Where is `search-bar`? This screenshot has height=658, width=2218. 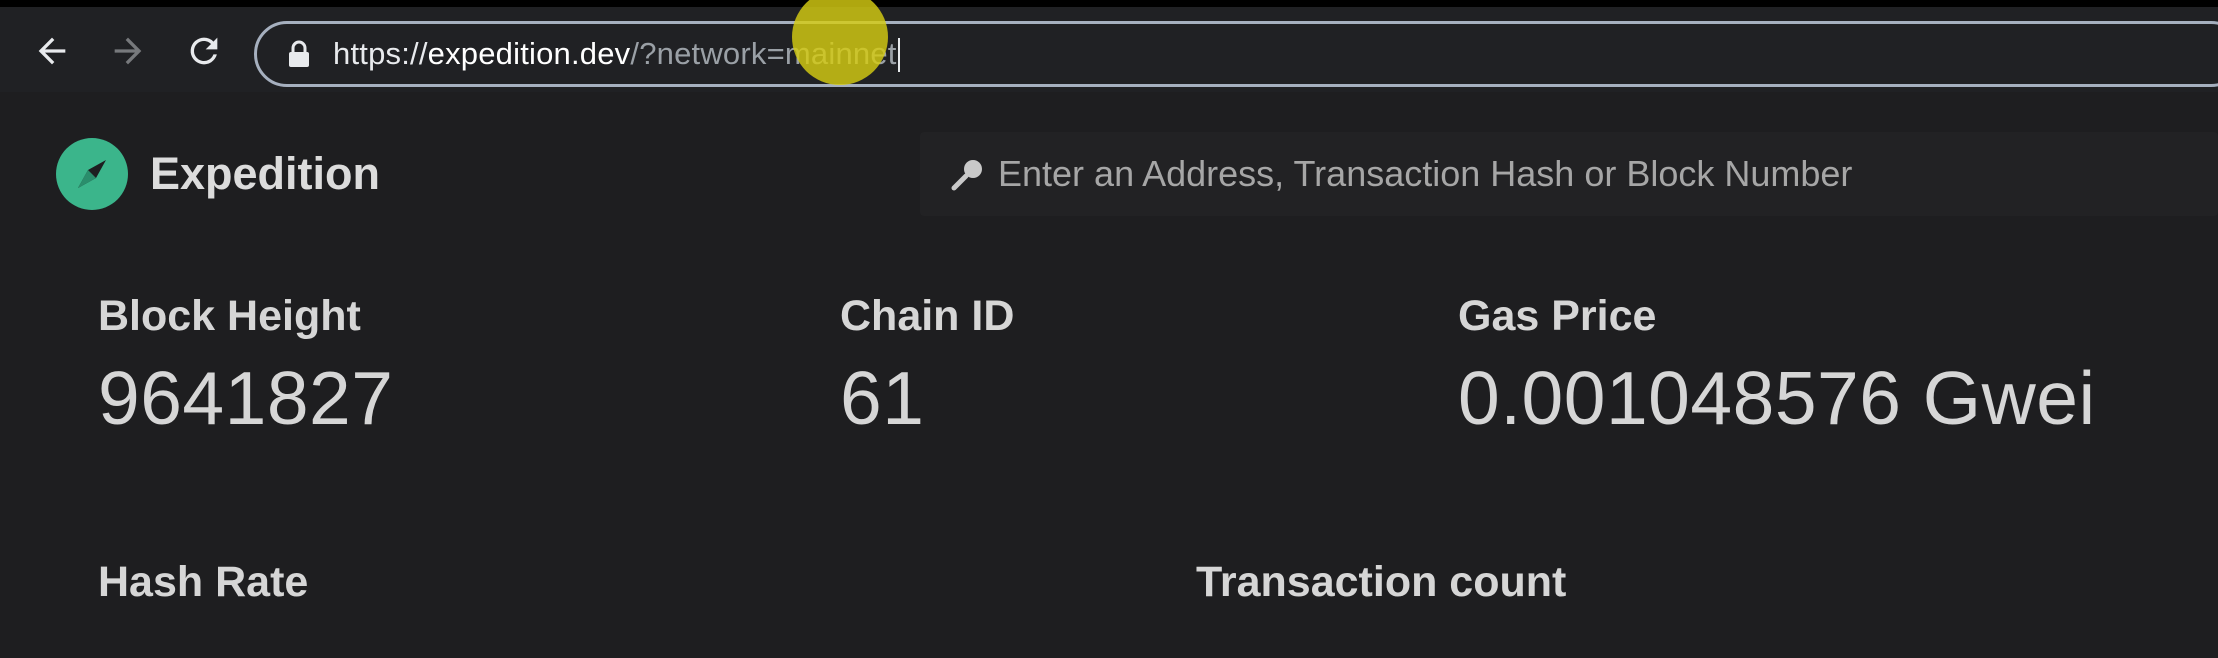
search-bar is located at coordinates (1569, 174).